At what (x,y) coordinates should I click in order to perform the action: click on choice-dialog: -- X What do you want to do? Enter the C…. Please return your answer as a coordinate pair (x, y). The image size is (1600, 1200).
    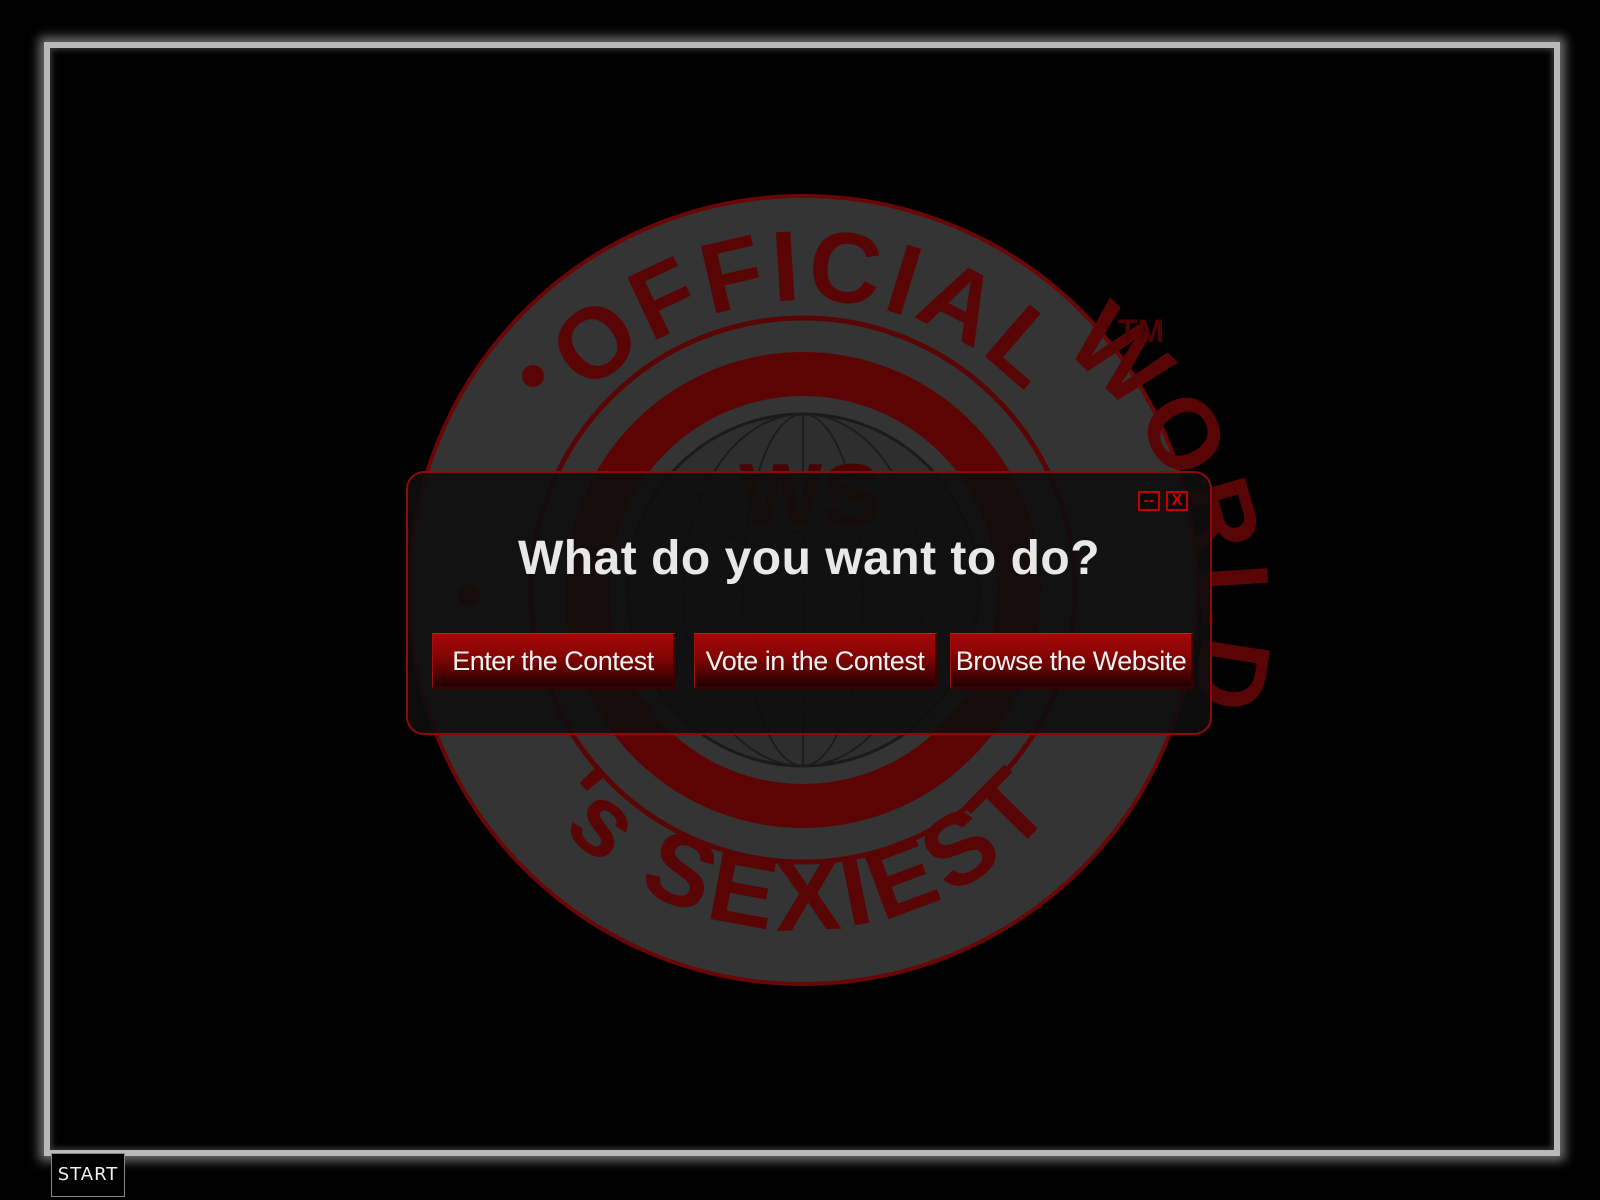
    Looking at the image, I should click on (809, 603).